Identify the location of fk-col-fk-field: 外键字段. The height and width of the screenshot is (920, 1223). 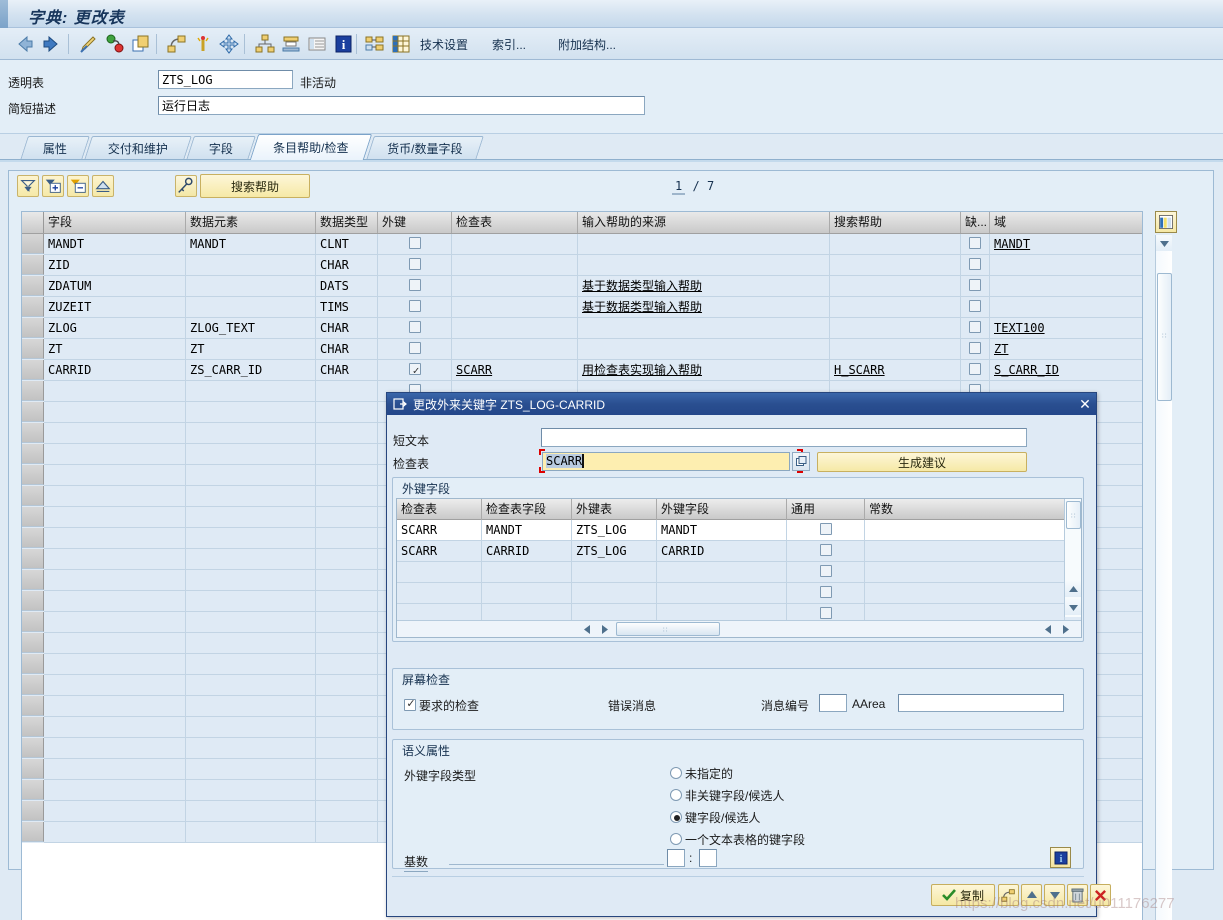
(722, 509).